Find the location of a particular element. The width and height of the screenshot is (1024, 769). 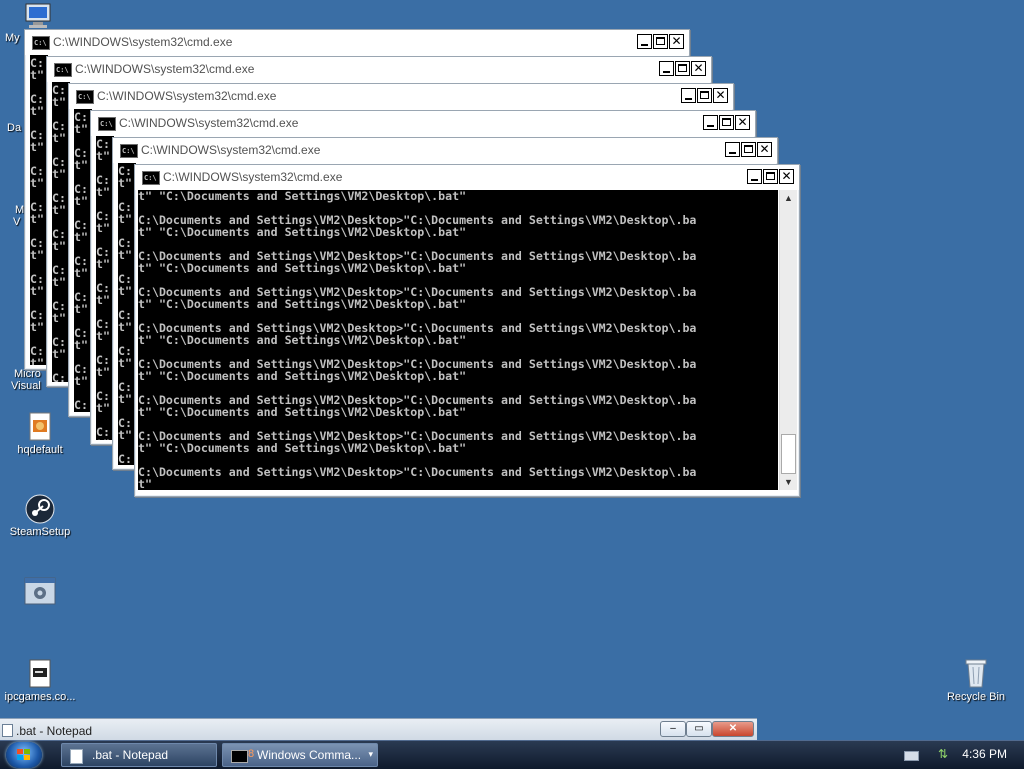

hqdefault-icon: hqdefault is located at coordinates (40, 434).